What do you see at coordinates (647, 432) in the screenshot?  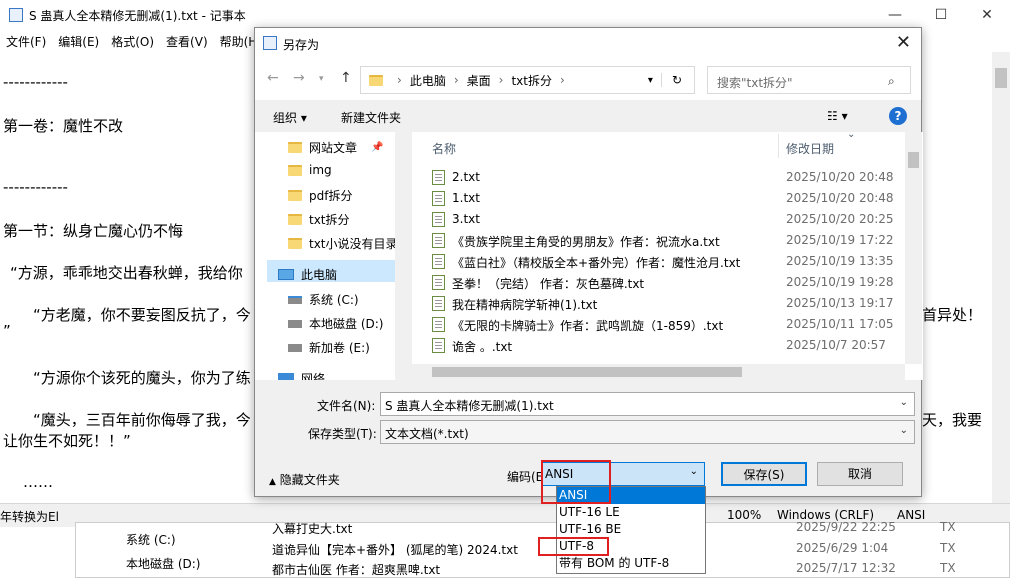 I see `filetype-select: 文本文档(*.txt) ⌄` at bounding box center [647, 432].